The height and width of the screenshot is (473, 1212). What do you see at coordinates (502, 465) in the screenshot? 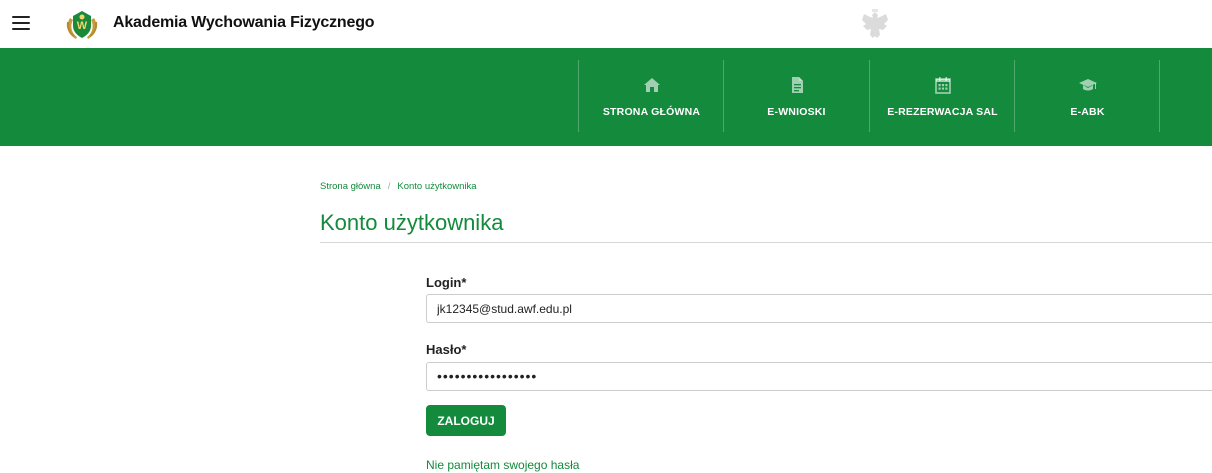
I see `forgot-password-link: Nie pamiętam swojego hasła` at bounding box center [502, 465].